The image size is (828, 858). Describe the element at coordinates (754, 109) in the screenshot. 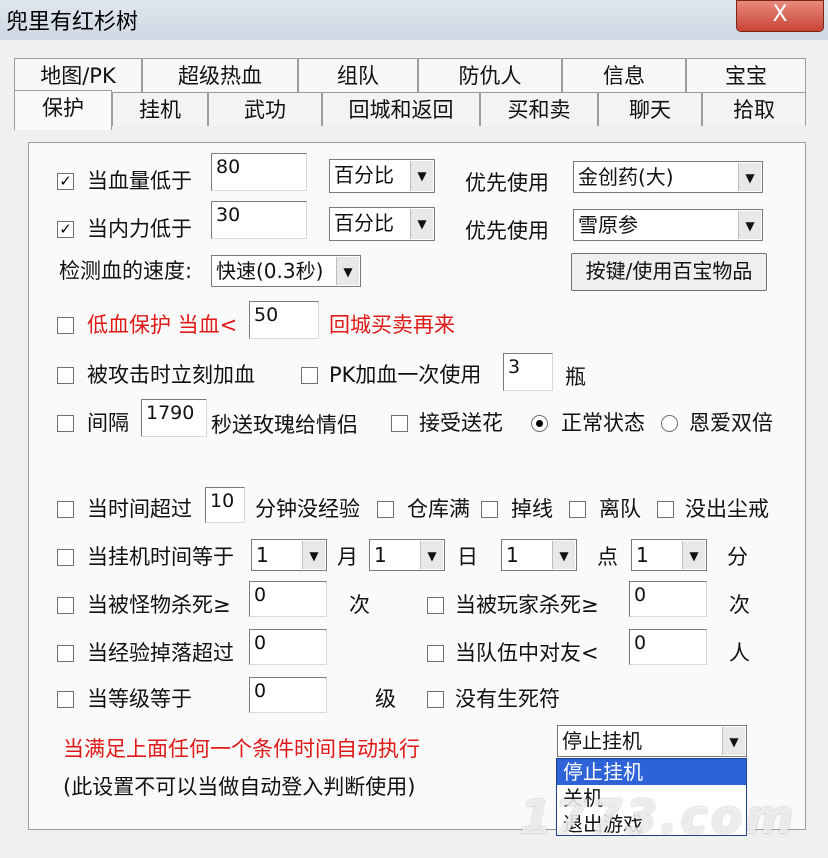

I see `tab-pickup: 拾取` at that location.